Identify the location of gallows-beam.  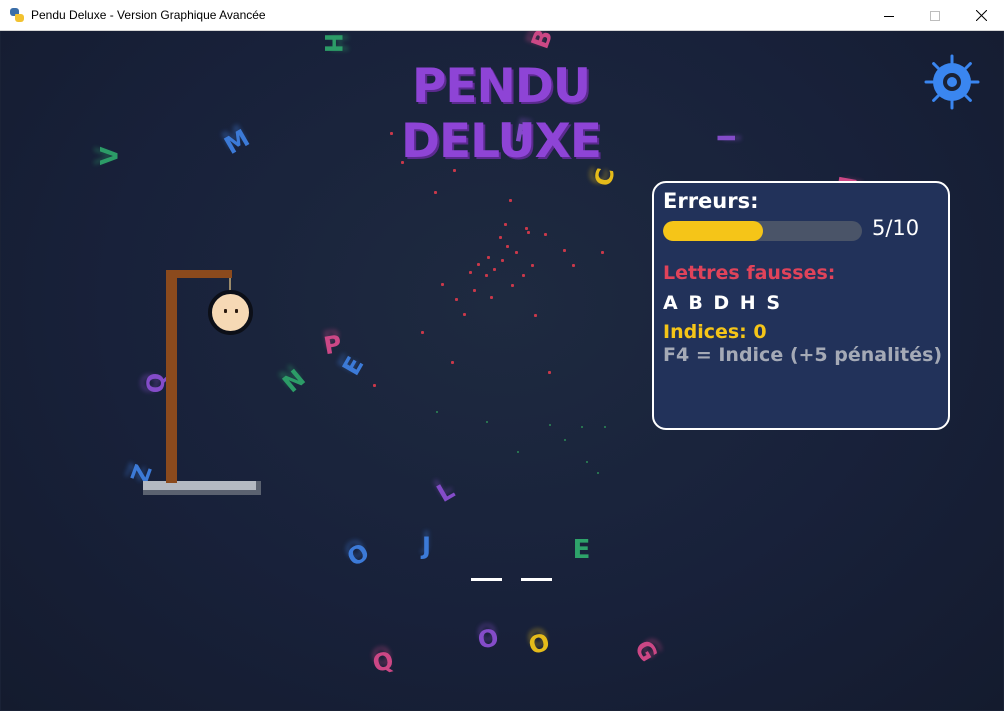
(199, 274).